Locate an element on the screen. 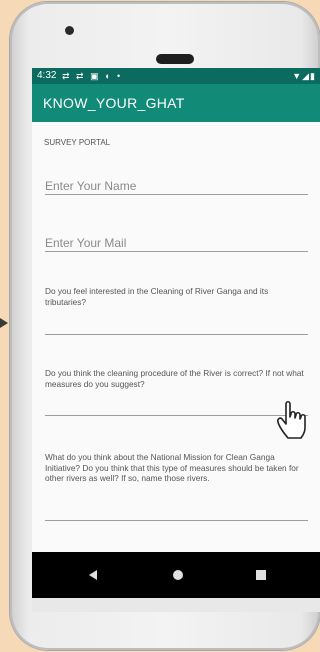 This screenshot has height=652, width=320. question-1-input is located at coordinates (176, 326).